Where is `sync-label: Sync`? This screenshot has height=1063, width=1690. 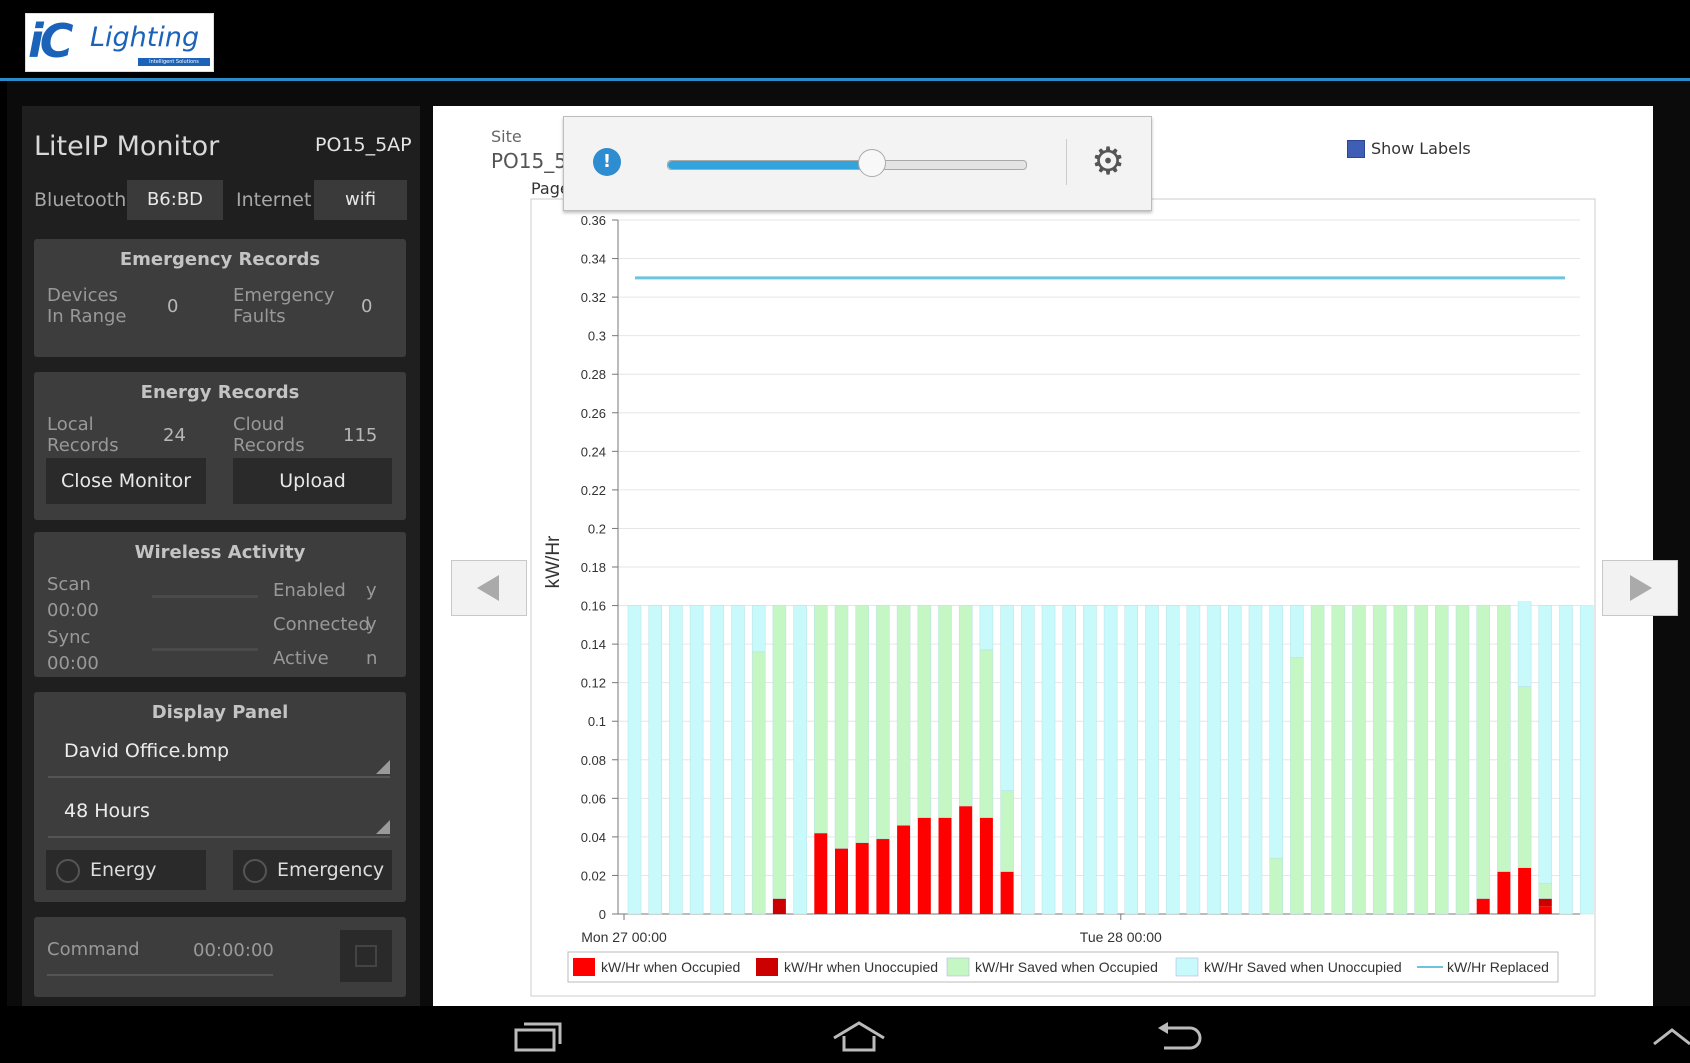 sync-label: Sync is located at coordinates (69, 637).